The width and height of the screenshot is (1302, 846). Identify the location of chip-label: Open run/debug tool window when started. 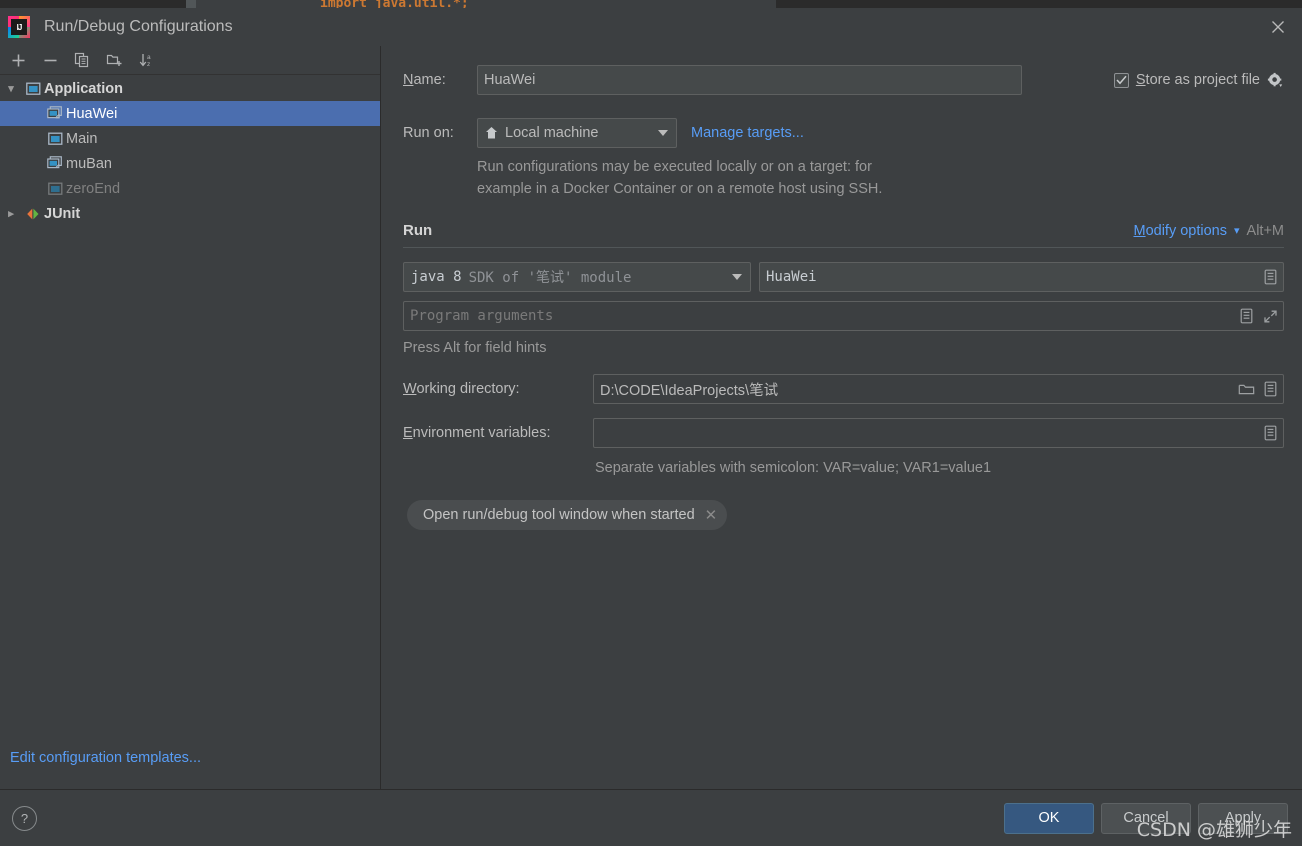
(559, 515).